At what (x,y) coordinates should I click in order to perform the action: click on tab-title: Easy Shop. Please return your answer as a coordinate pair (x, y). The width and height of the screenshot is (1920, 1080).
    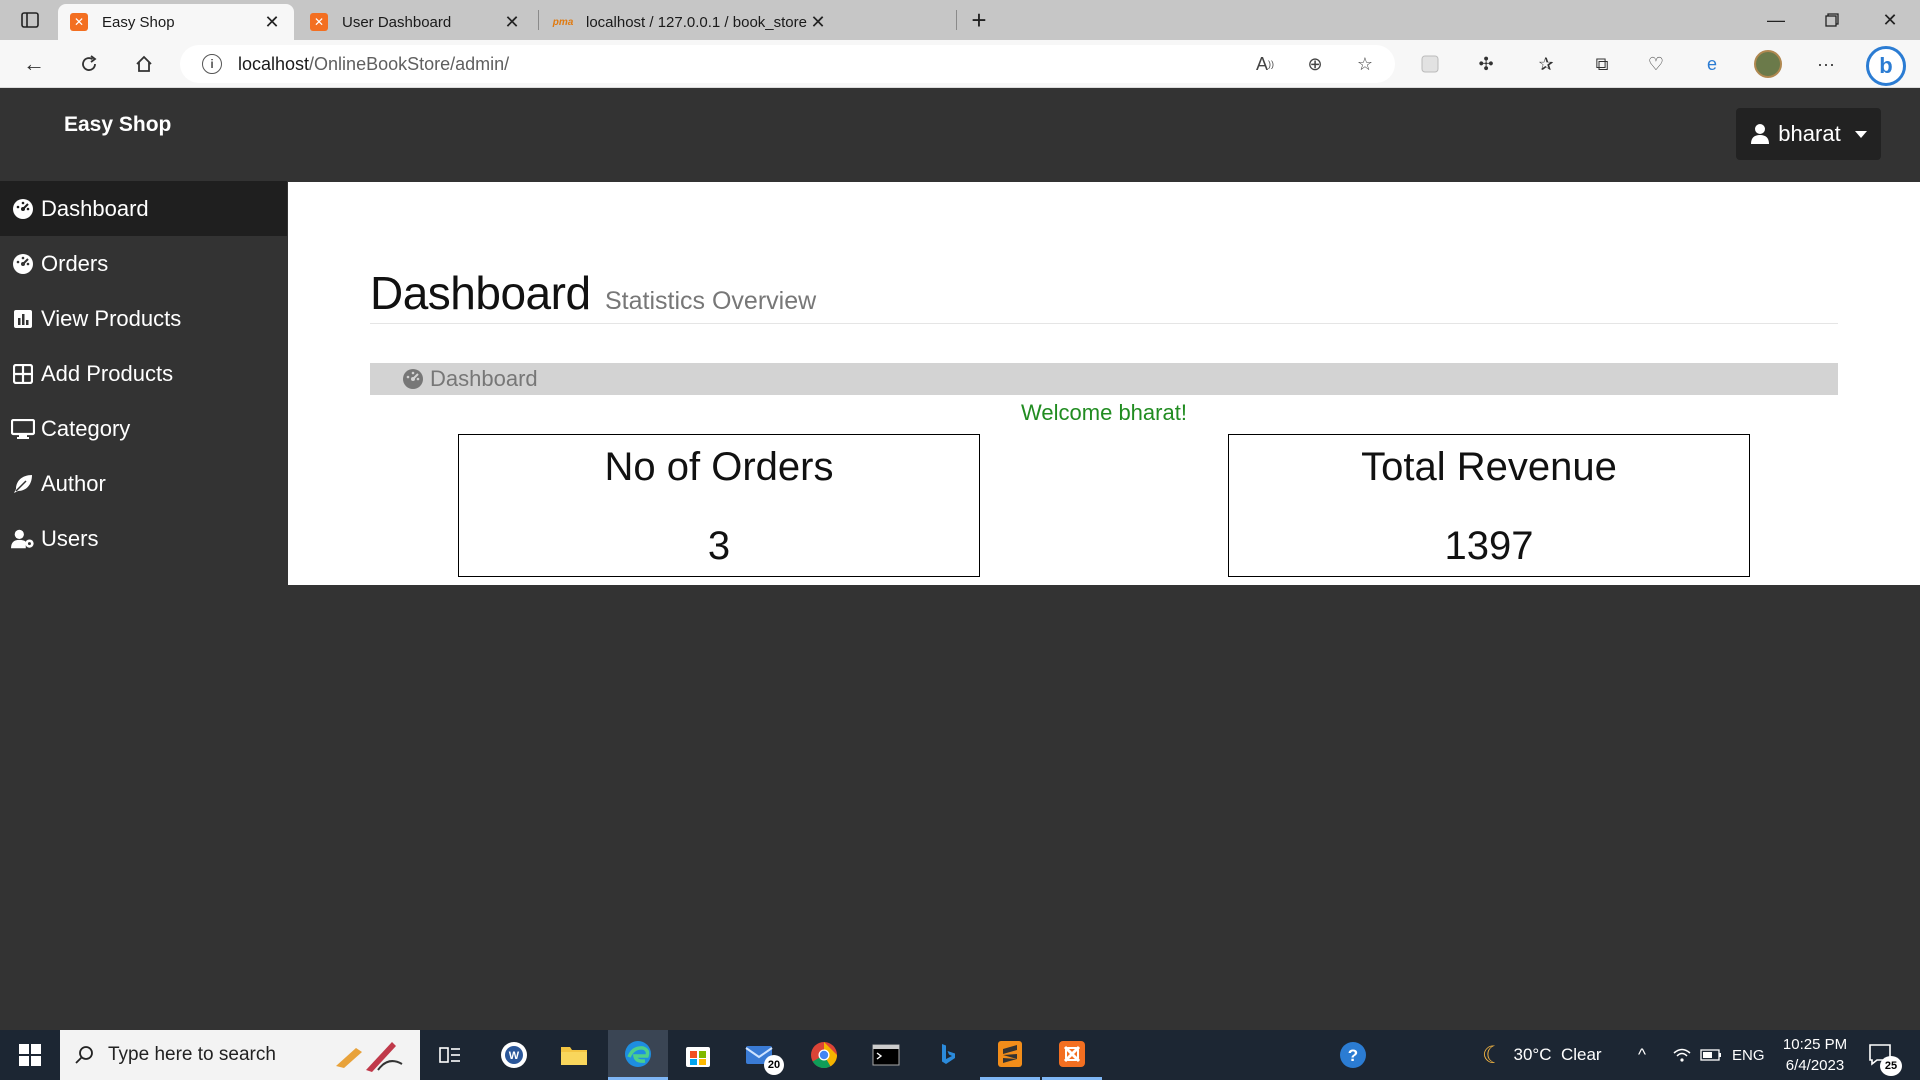
    Looking at the image, I should click on (138, 22).